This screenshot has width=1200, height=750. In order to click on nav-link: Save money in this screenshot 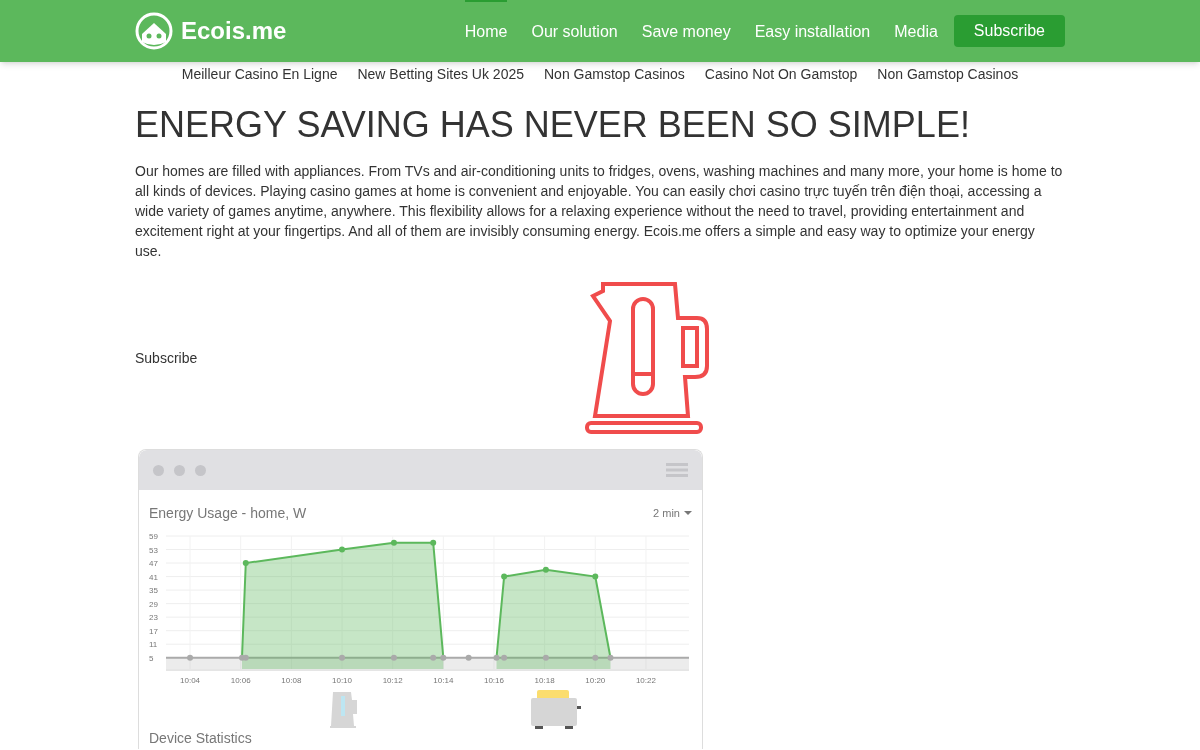, I will do `click(686, 31)`.